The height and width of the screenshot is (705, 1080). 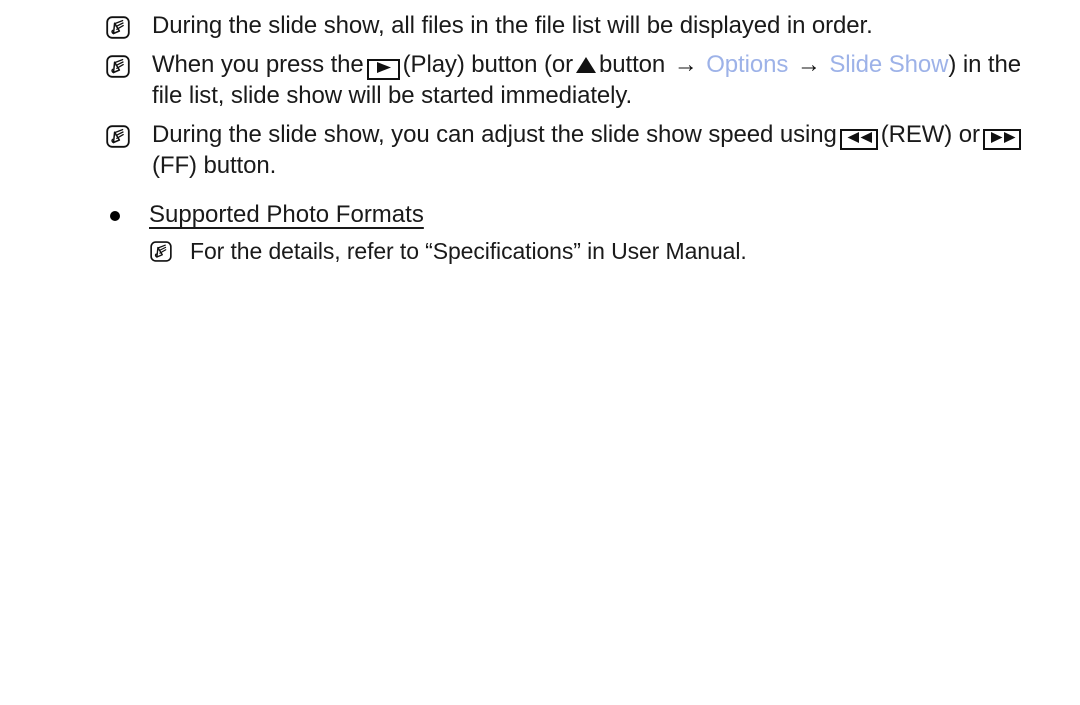 I want to click on menu-slide-label: Slide, so click(x=856, y=64).